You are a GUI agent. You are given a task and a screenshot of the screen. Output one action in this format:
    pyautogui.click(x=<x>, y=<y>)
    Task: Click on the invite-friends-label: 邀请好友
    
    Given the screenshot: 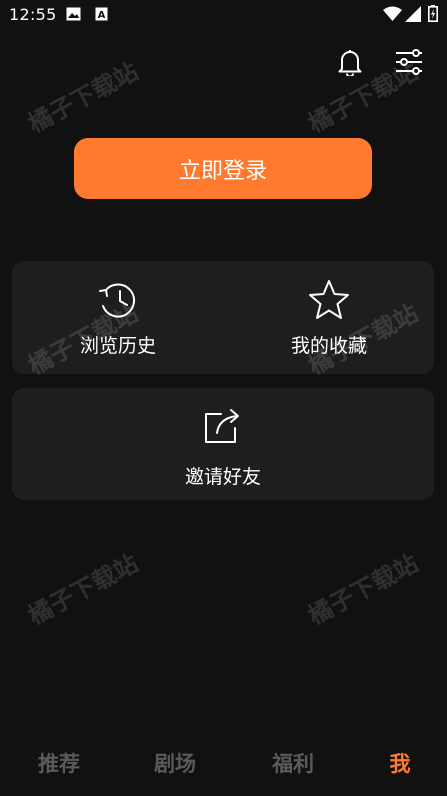 What is the action you would take?
    pyautogui.click(x=222, y=477)
    